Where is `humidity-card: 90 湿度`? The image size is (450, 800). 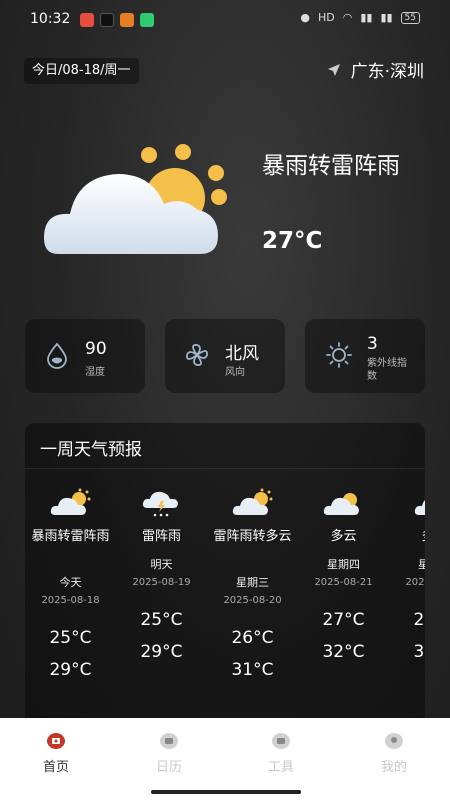
humidity-card: 90 湿度 is located at coordinates (85, 356).